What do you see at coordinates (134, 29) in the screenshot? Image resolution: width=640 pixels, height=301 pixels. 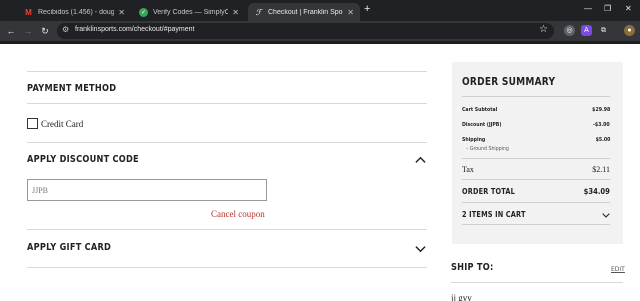 I see `url-text: franklinsports.com/checkout/#payment` at bounding box center [134, 29].